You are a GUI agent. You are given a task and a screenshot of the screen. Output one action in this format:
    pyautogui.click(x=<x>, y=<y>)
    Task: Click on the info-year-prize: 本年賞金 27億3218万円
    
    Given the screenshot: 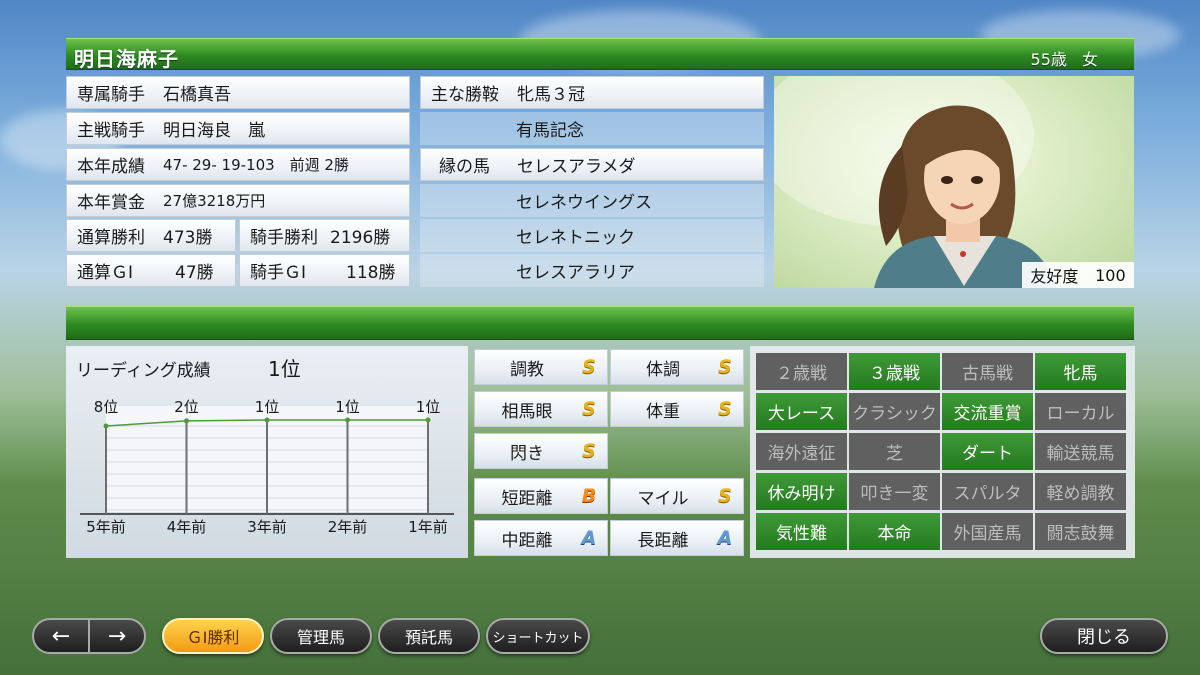 What is the action you would take?
    pyautogui.click(x=238, y=200)
    